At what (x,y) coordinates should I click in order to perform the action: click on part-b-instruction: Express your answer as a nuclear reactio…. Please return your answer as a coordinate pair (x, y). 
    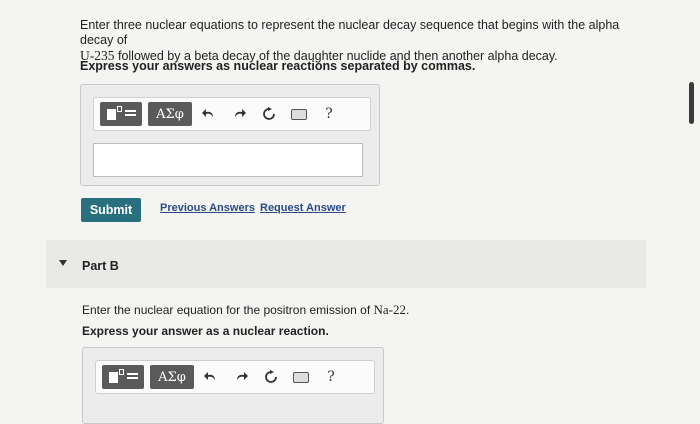
    Looking at the image, I should click on (205, 331).